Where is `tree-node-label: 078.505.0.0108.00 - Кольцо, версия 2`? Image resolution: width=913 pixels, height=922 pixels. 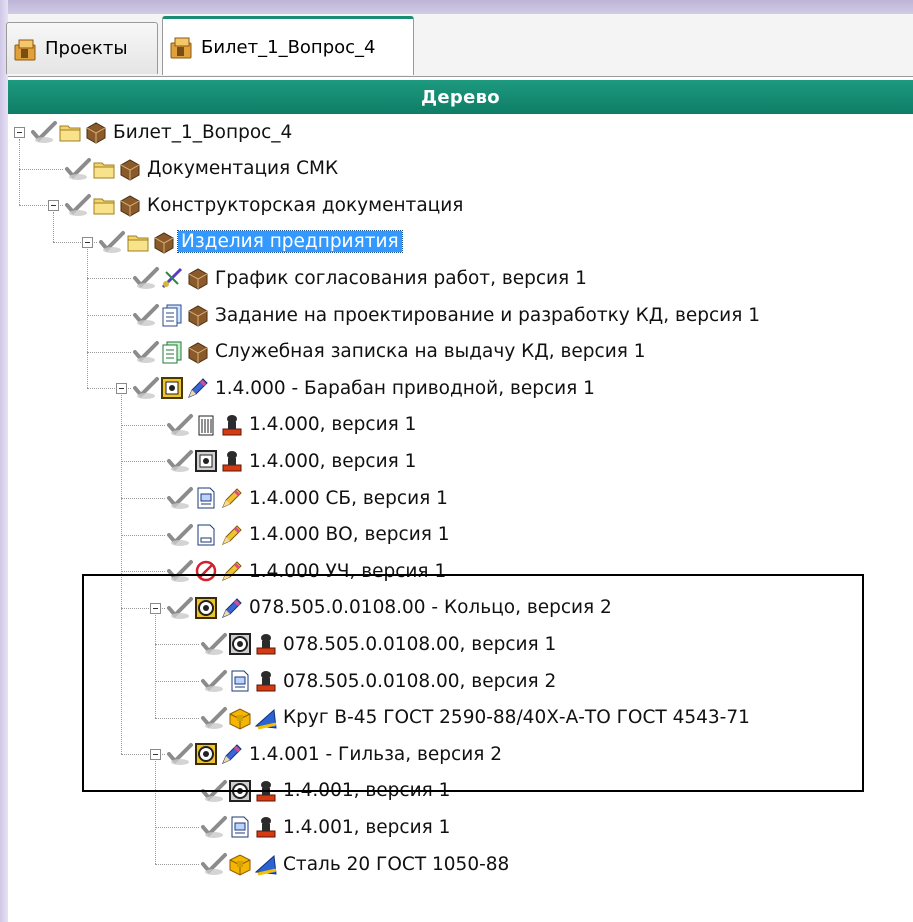
tree-node-label: 078.505.0.0108.00 - Кольцо, версия 2 is located at coordinates (430, 608).